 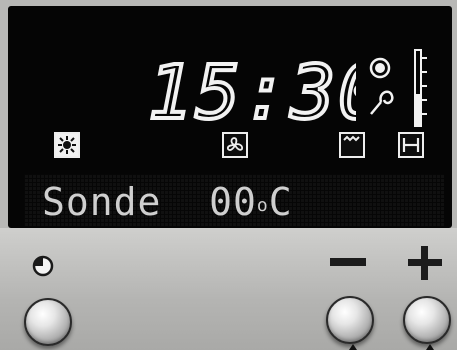 I want to click on probe-curve-icon, so click(x=382, y=102).